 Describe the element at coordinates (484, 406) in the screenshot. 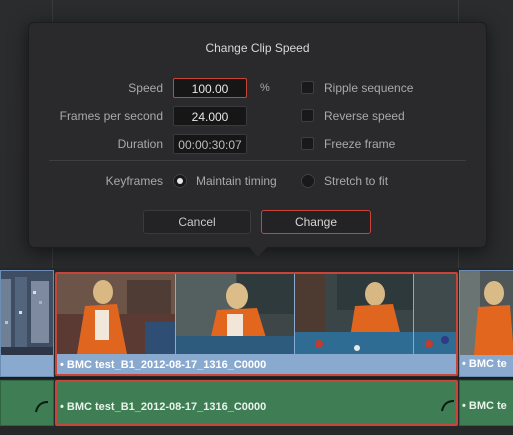

I see `next-audio-clip-name: • BMC te` at that location.